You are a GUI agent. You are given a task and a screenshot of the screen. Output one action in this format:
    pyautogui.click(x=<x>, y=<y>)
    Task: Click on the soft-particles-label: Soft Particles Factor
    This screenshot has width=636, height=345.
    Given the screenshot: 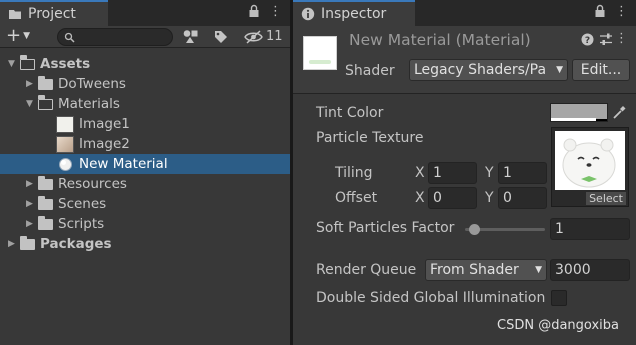 What is the action you would take?
    pyautogui.click(x=385, y=228)
    